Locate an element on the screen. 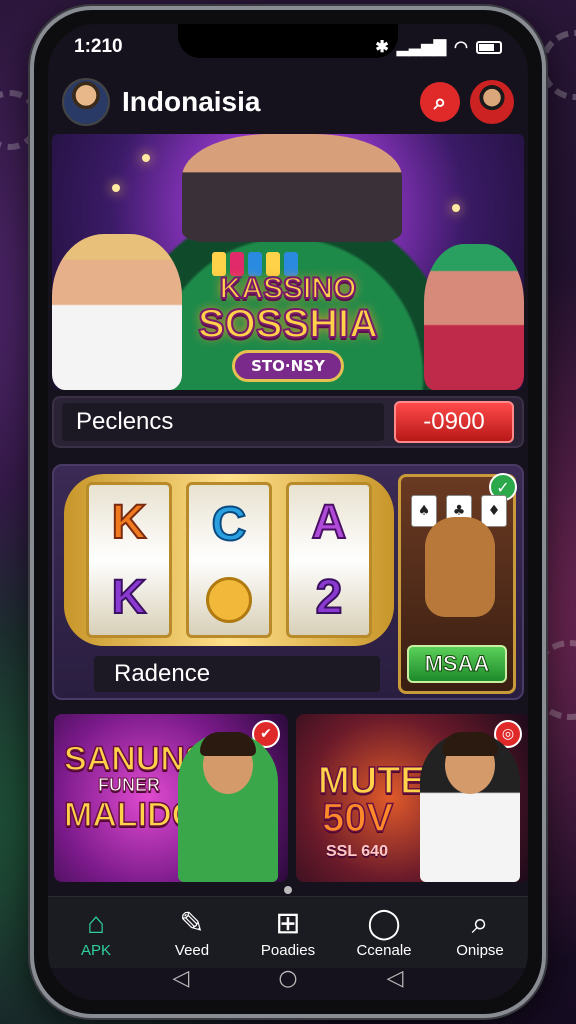 The image size is (576, 1024). promo-title: MUTE is located at coordinates (371, 781).